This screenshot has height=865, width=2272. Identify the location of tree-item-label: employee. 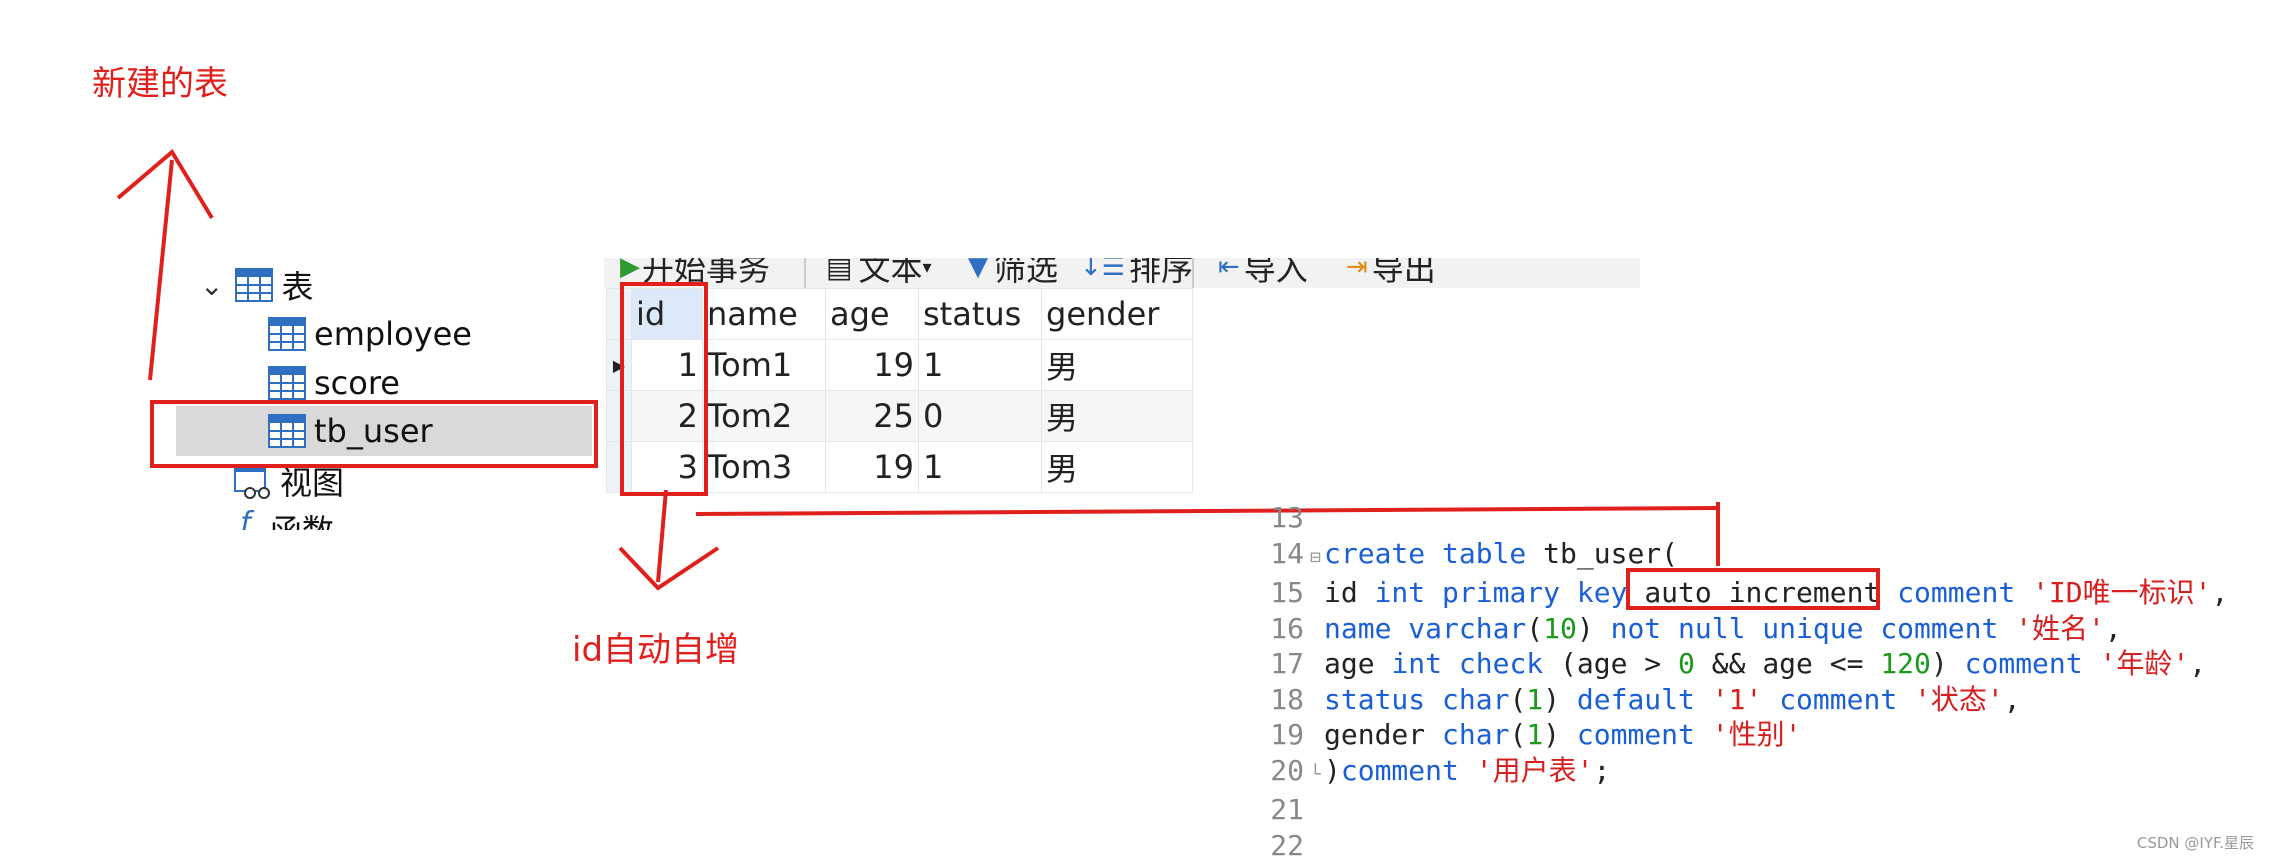
(393, 334).